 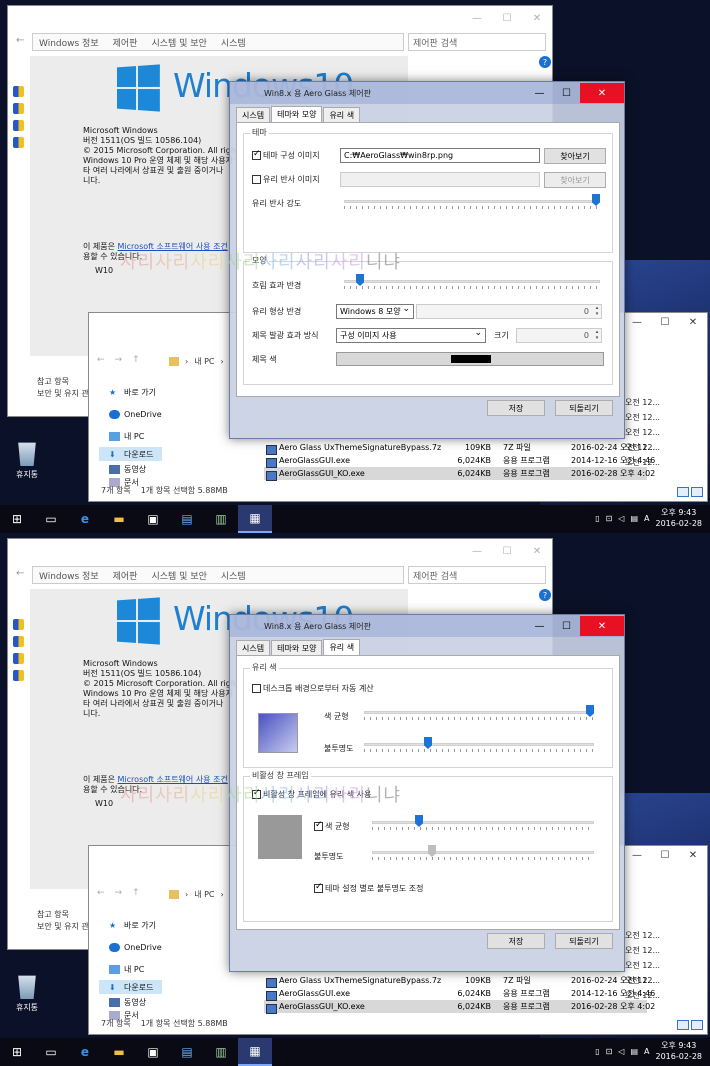 I want to click on color-balance-slider, so click(x=479, y=713).